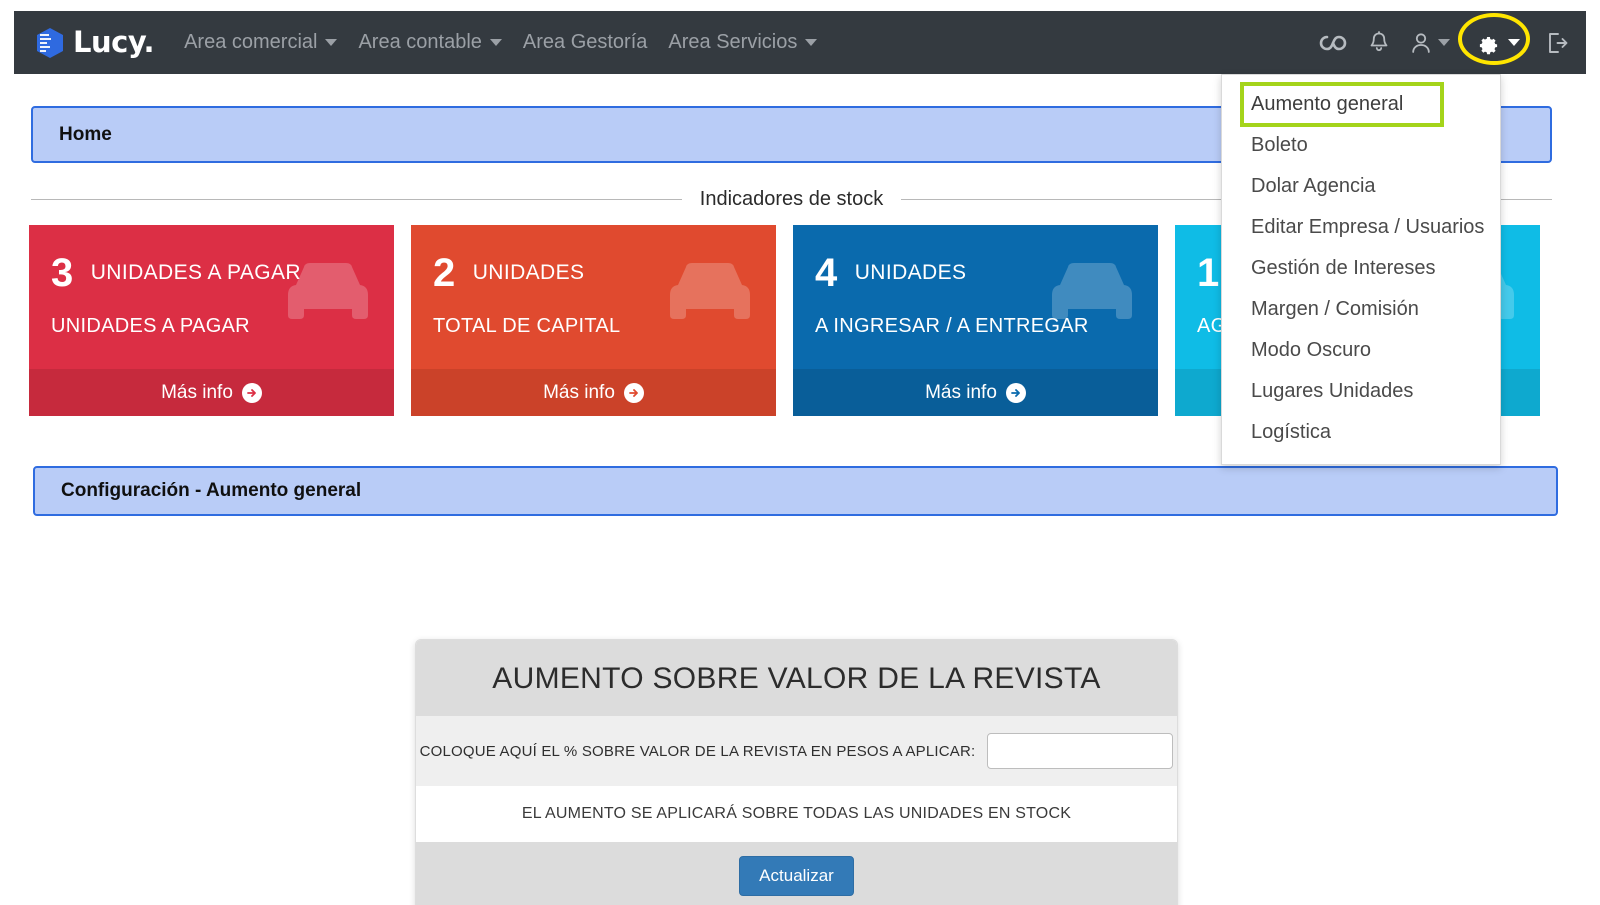 This screenshot has height=905, width=1600. I want to click on dropdown-item-modo-oscuro: Modo Oscuro, so click(1361, 350).